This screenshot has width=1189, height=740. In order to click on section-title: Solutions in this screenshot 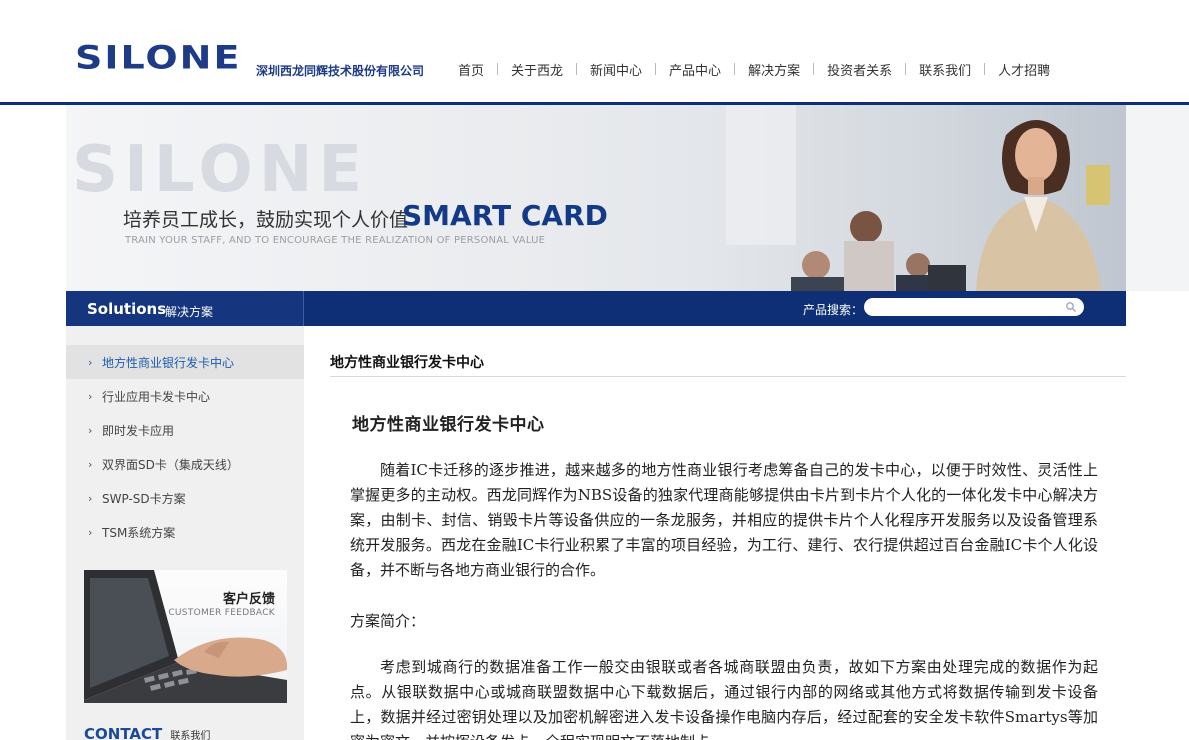, I will do `click(127, 309)`.